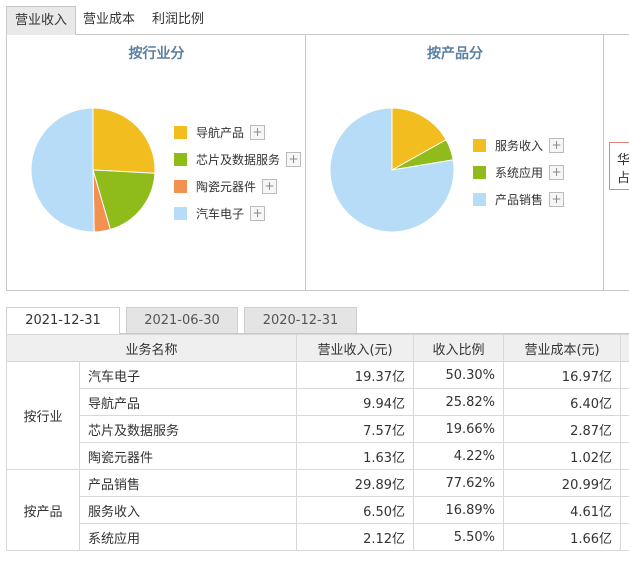 This screenshot has width=629, height=561. I want to click on row-cost: 2.87亿, so click(562, 429).